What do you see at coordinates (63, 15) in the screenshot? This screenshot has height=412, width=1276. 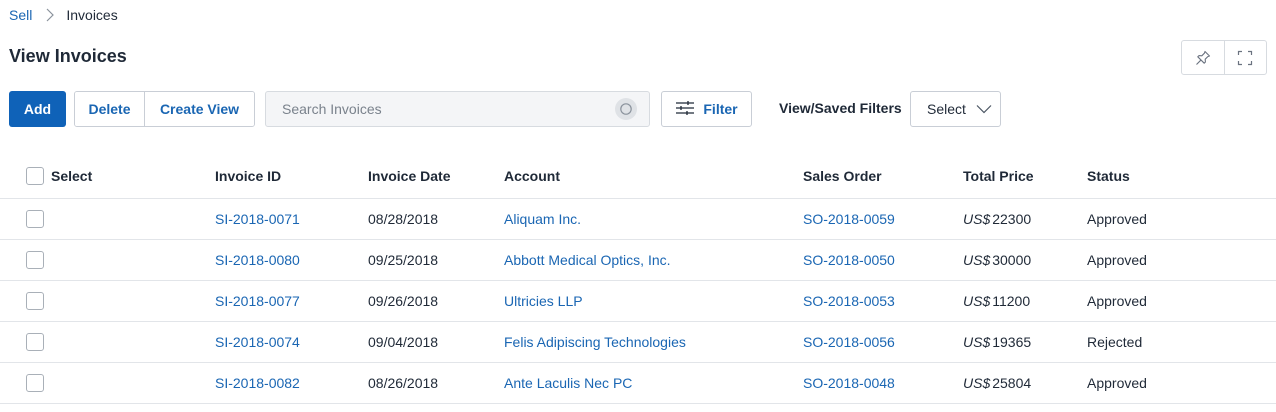 I see `breadcrumb: Sell Invoices` at bounding box center [63, 15].